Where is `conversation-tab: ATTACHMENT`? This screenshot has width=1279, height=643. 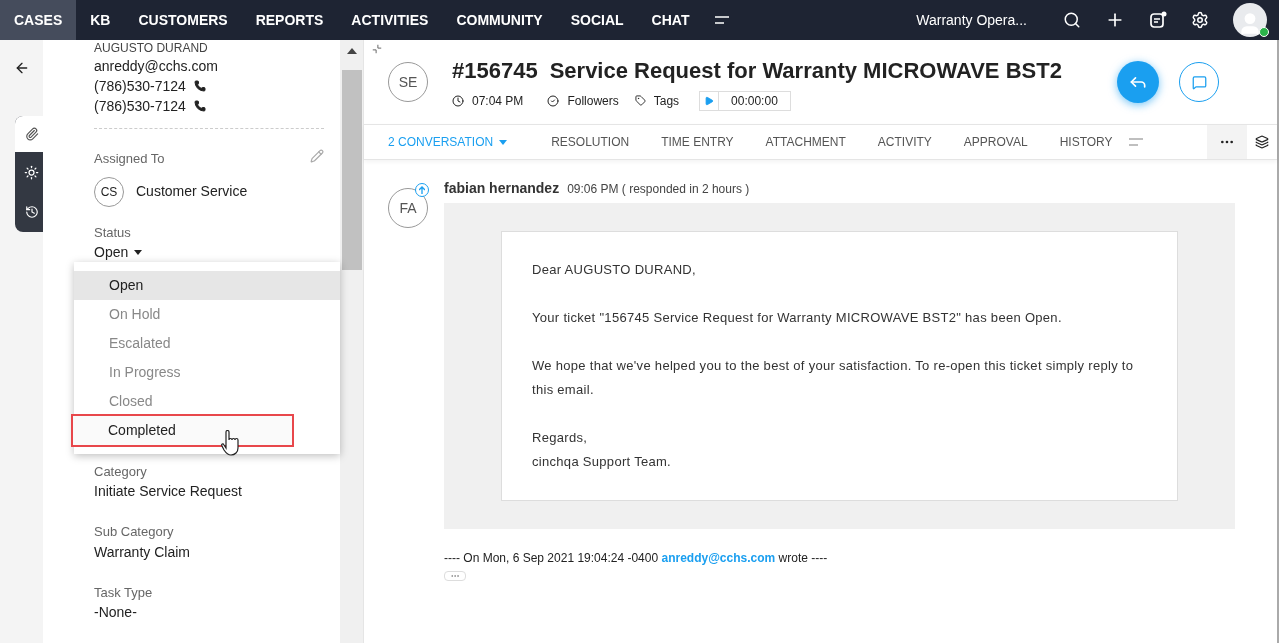
conversation-tab: ATTACHMENT is located at coordinates (805, 142).